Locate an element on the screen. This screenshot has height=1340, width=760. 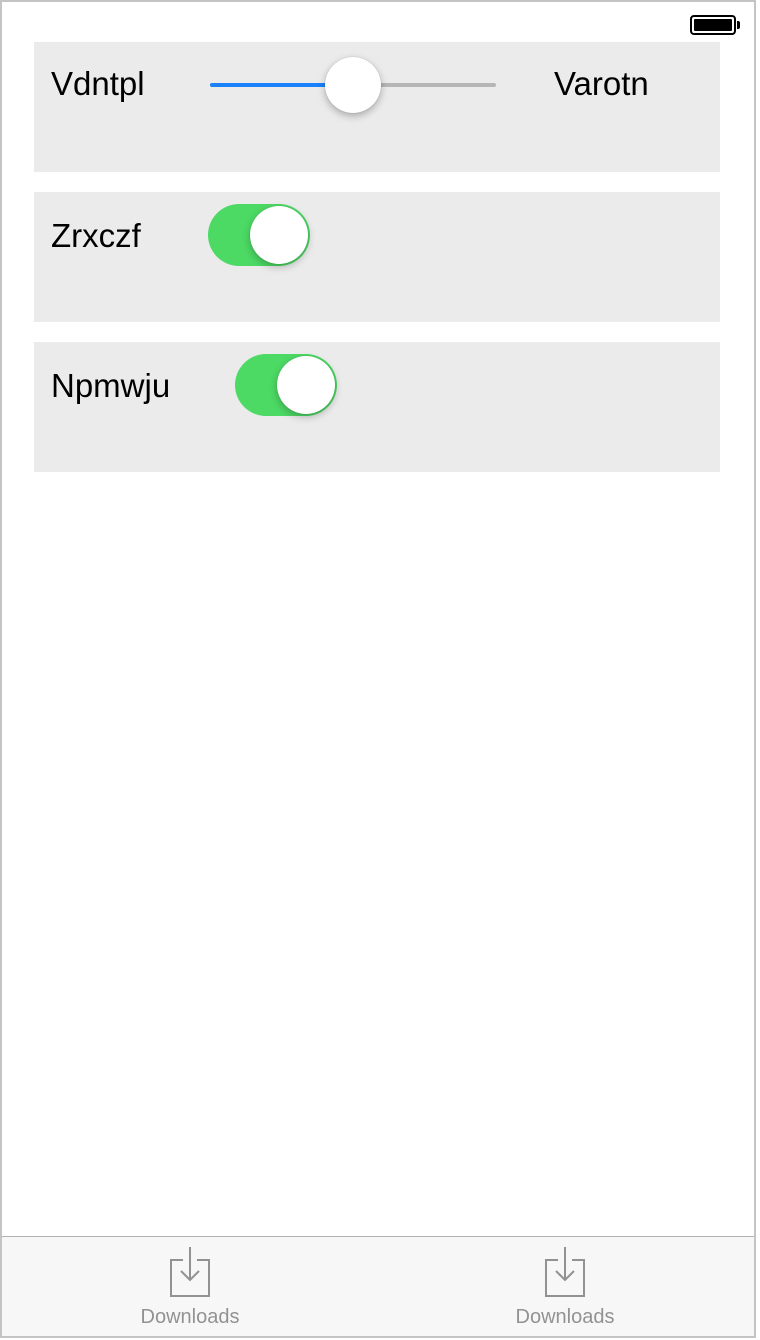
toggle-switch-zrxczf is located at coordinates (259, 235).